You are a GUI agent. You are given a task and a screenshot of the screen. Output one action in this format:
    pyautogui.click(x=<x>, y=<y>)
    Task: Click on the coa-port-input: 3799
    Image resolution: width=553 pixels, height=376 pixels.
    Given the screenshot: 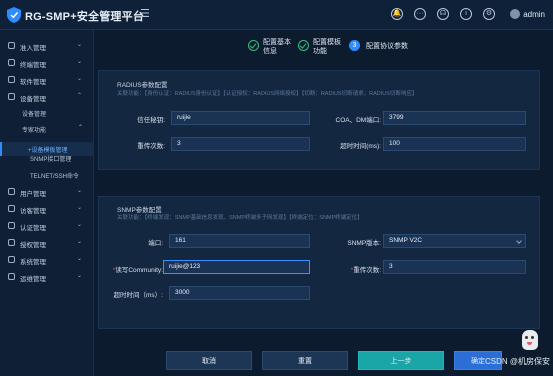 What is the action you would take?
    pyautogui.click(x=454, y=118)
    